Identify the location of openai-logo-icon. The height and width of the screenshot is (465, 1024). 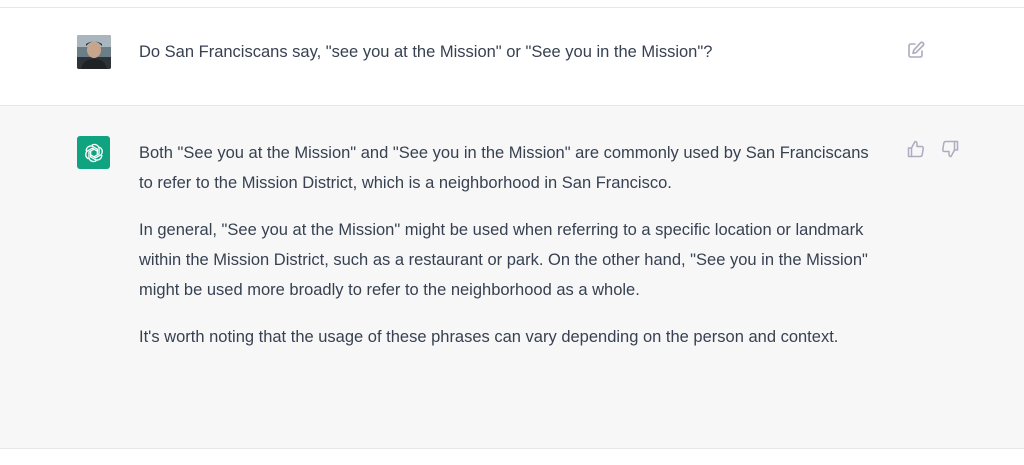
(93, 152).